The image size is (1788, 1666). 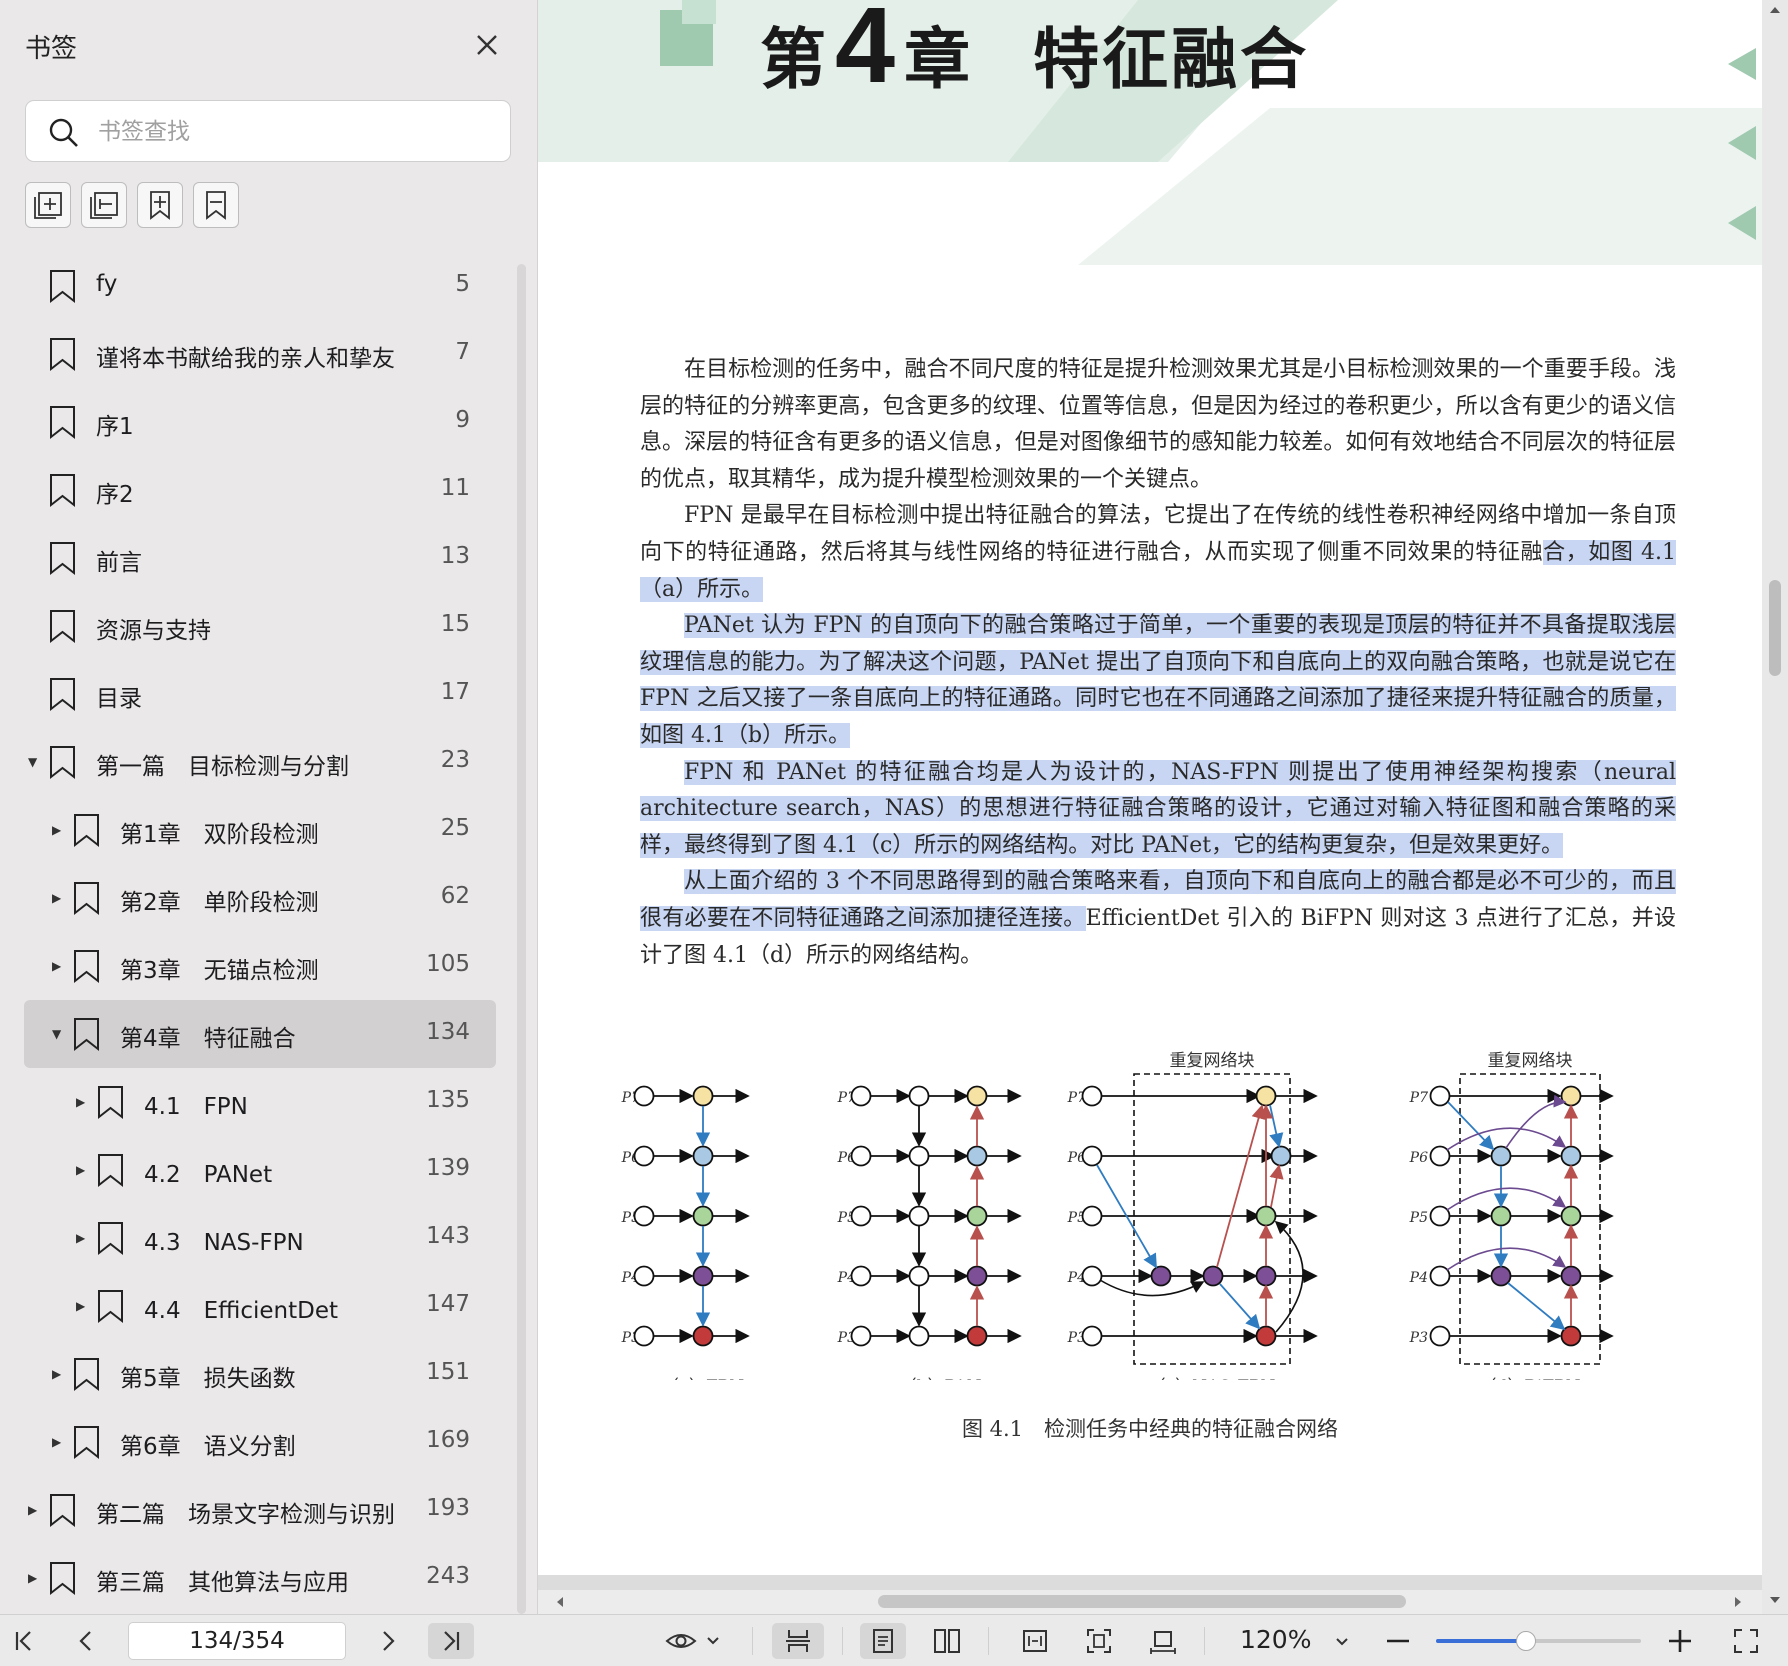 What do you see at coordinates (947, 1641) in the screenshot?
I see `two-page-button` at bounding box center [947, 1641].